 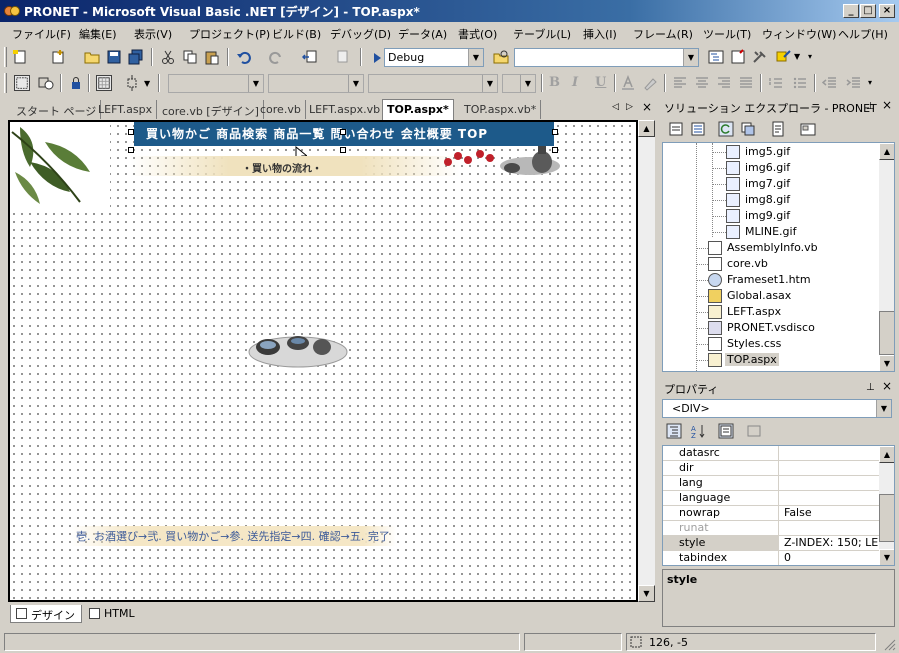 I want to click on align-center-icon, so click(x=702, y=83).